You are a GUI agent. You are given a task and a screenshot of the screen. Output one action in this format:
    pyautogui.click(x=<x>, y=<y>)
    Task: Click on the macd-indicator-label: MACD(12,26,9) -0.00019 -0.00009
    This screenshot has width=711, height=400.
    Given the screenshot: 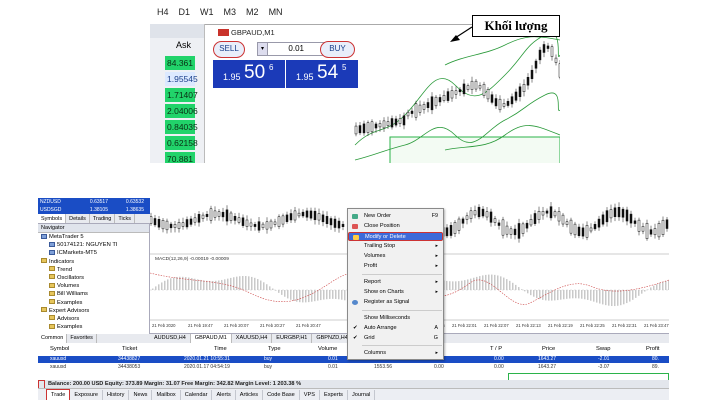 What is the action you would take?
    pyautogui.click(x=192, y=259)
    